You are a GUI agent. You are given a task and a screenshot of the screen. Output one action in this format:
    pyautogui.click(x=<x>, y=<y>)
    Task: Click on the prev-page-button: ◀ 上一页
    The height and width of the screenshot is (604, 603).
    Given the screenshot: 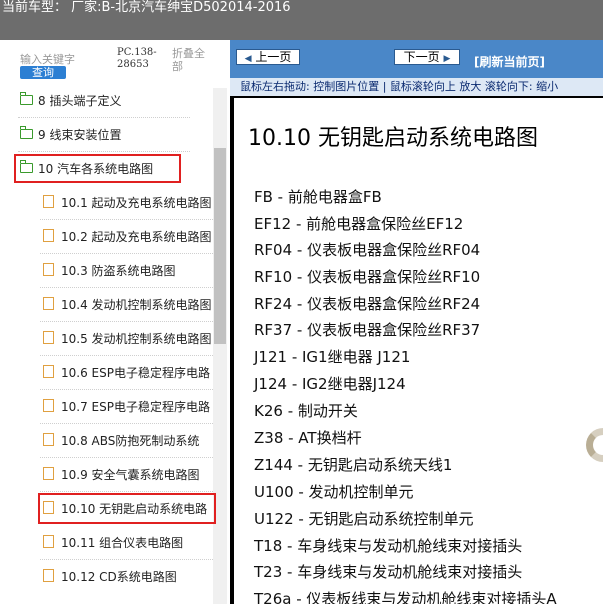 What is the action you would take?
    pyautogui.click(x=268, y=57)
    